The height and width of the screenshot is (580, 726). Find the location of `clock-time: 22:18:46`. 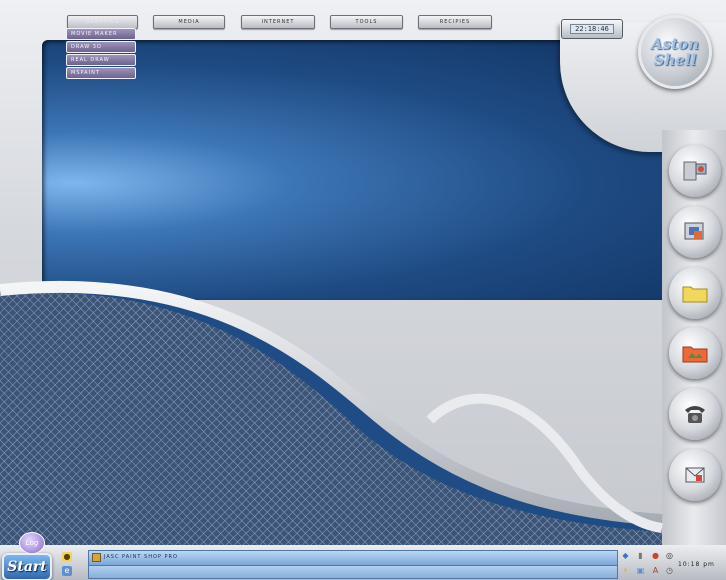

clock-time: 22:18:46 is located at coordinates (592, 29).